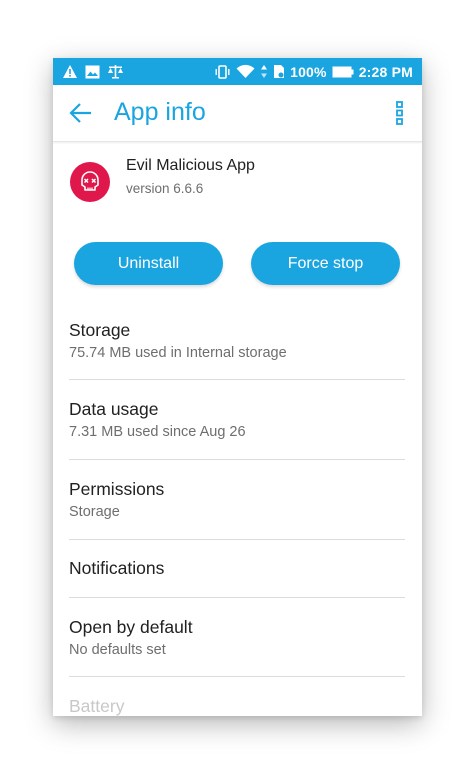  Describe the element at coordinates (157, 432) in the screenshot. I see `data-usage-subtitle: 7.31 MB used since Aug 26` at that location.